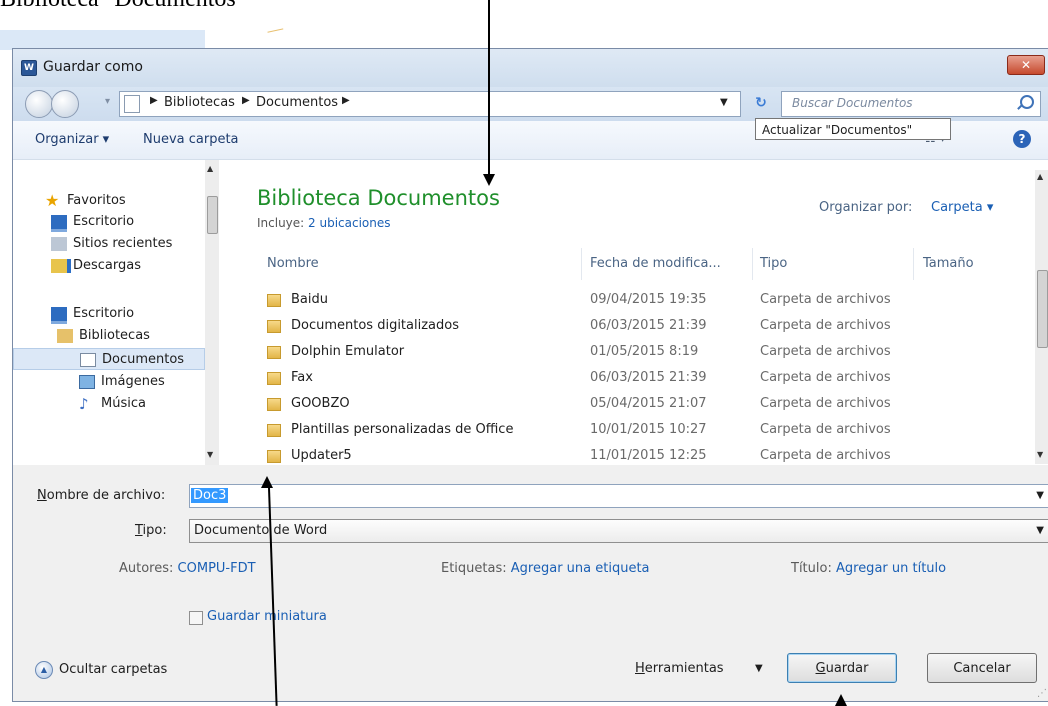 This screenshot has width=1048, height=706. Describe the element at coordinates (948, 263) in the screenshot. I see `column-size: Tamaño` at that location.